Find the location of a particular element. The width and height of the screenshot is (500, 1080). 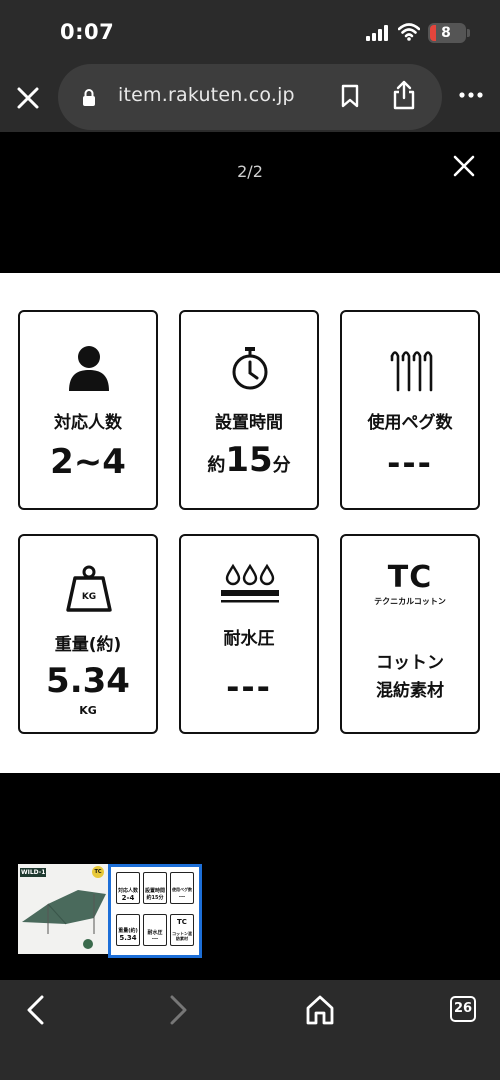

spec-card-capacity: 対応人数 2~4 is located at coordinates (88, 410).